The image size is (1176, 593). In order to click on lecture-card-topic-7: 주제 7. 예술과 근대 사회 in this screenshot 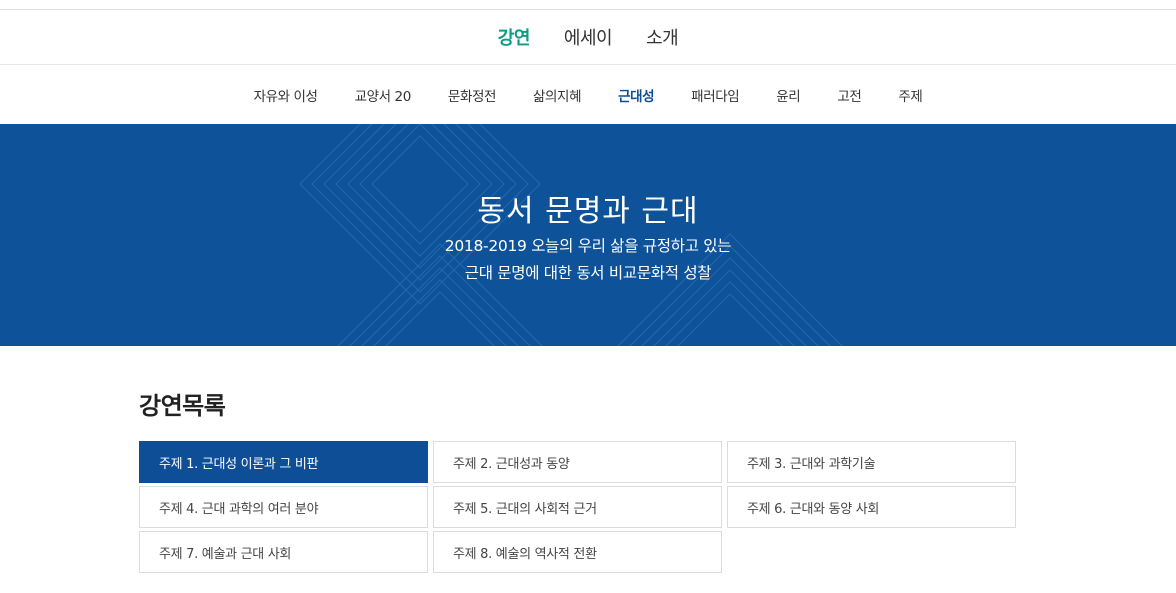, I will do `click(283, 552)`.